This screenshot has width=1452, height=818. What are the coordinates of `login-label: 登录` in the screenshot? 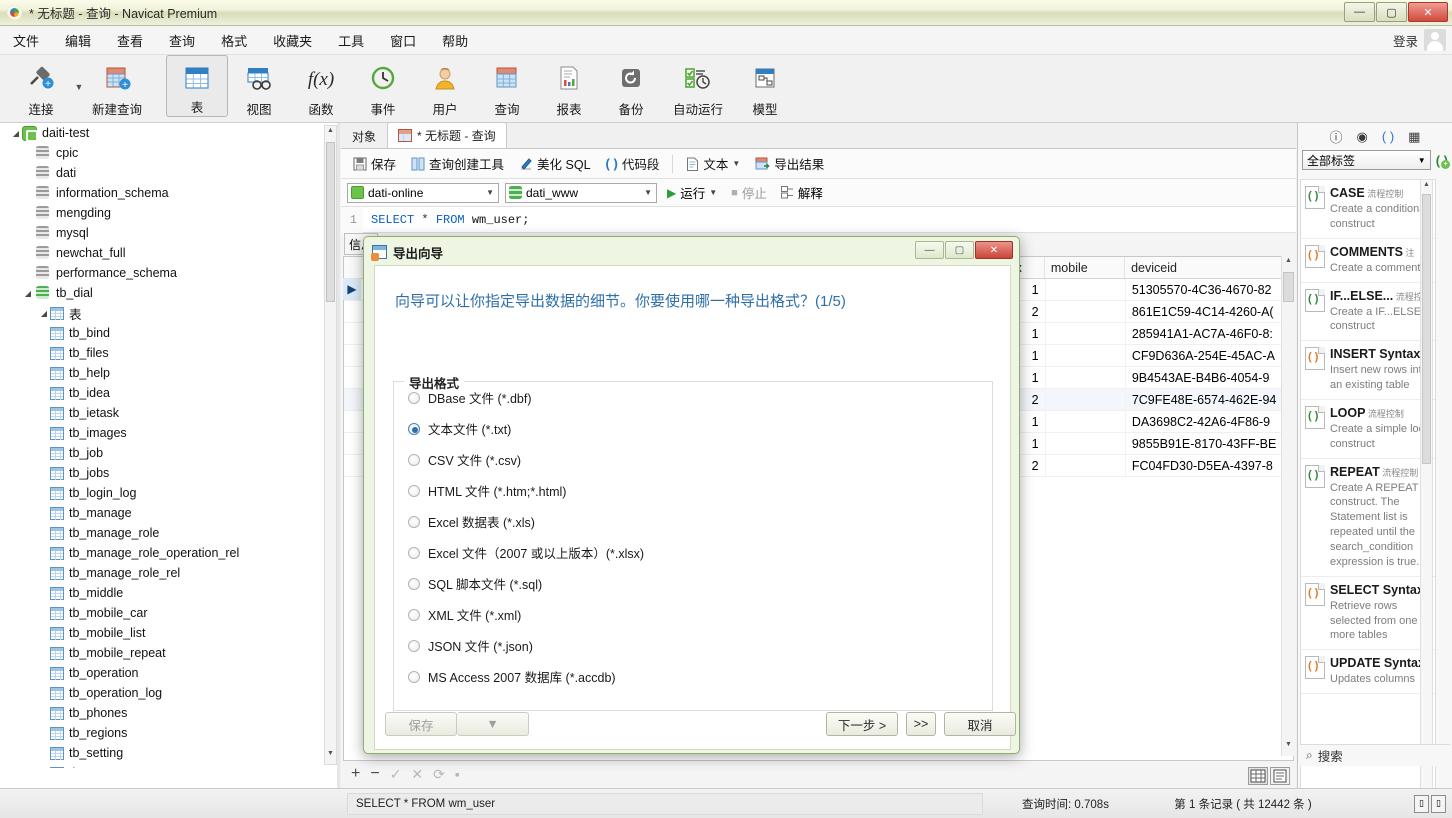 It's located at (1405, 40).